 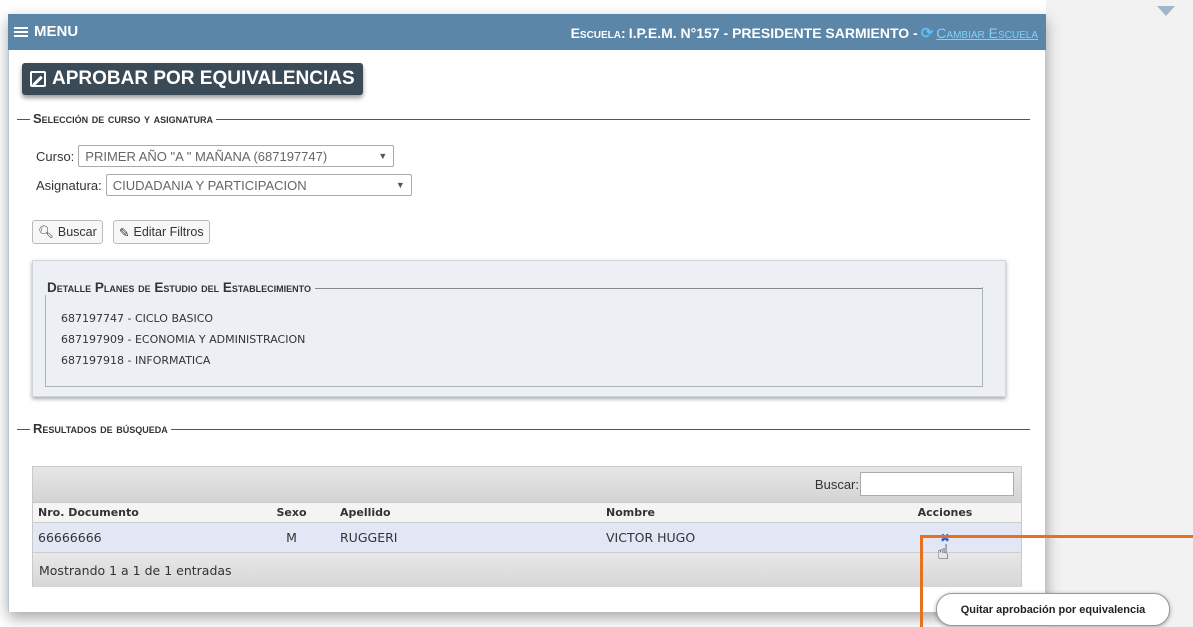 I want to click on curso-select: PRIMER AÑO "A " MAÑANA (687197747) ▼, so click(x=236, y=156).